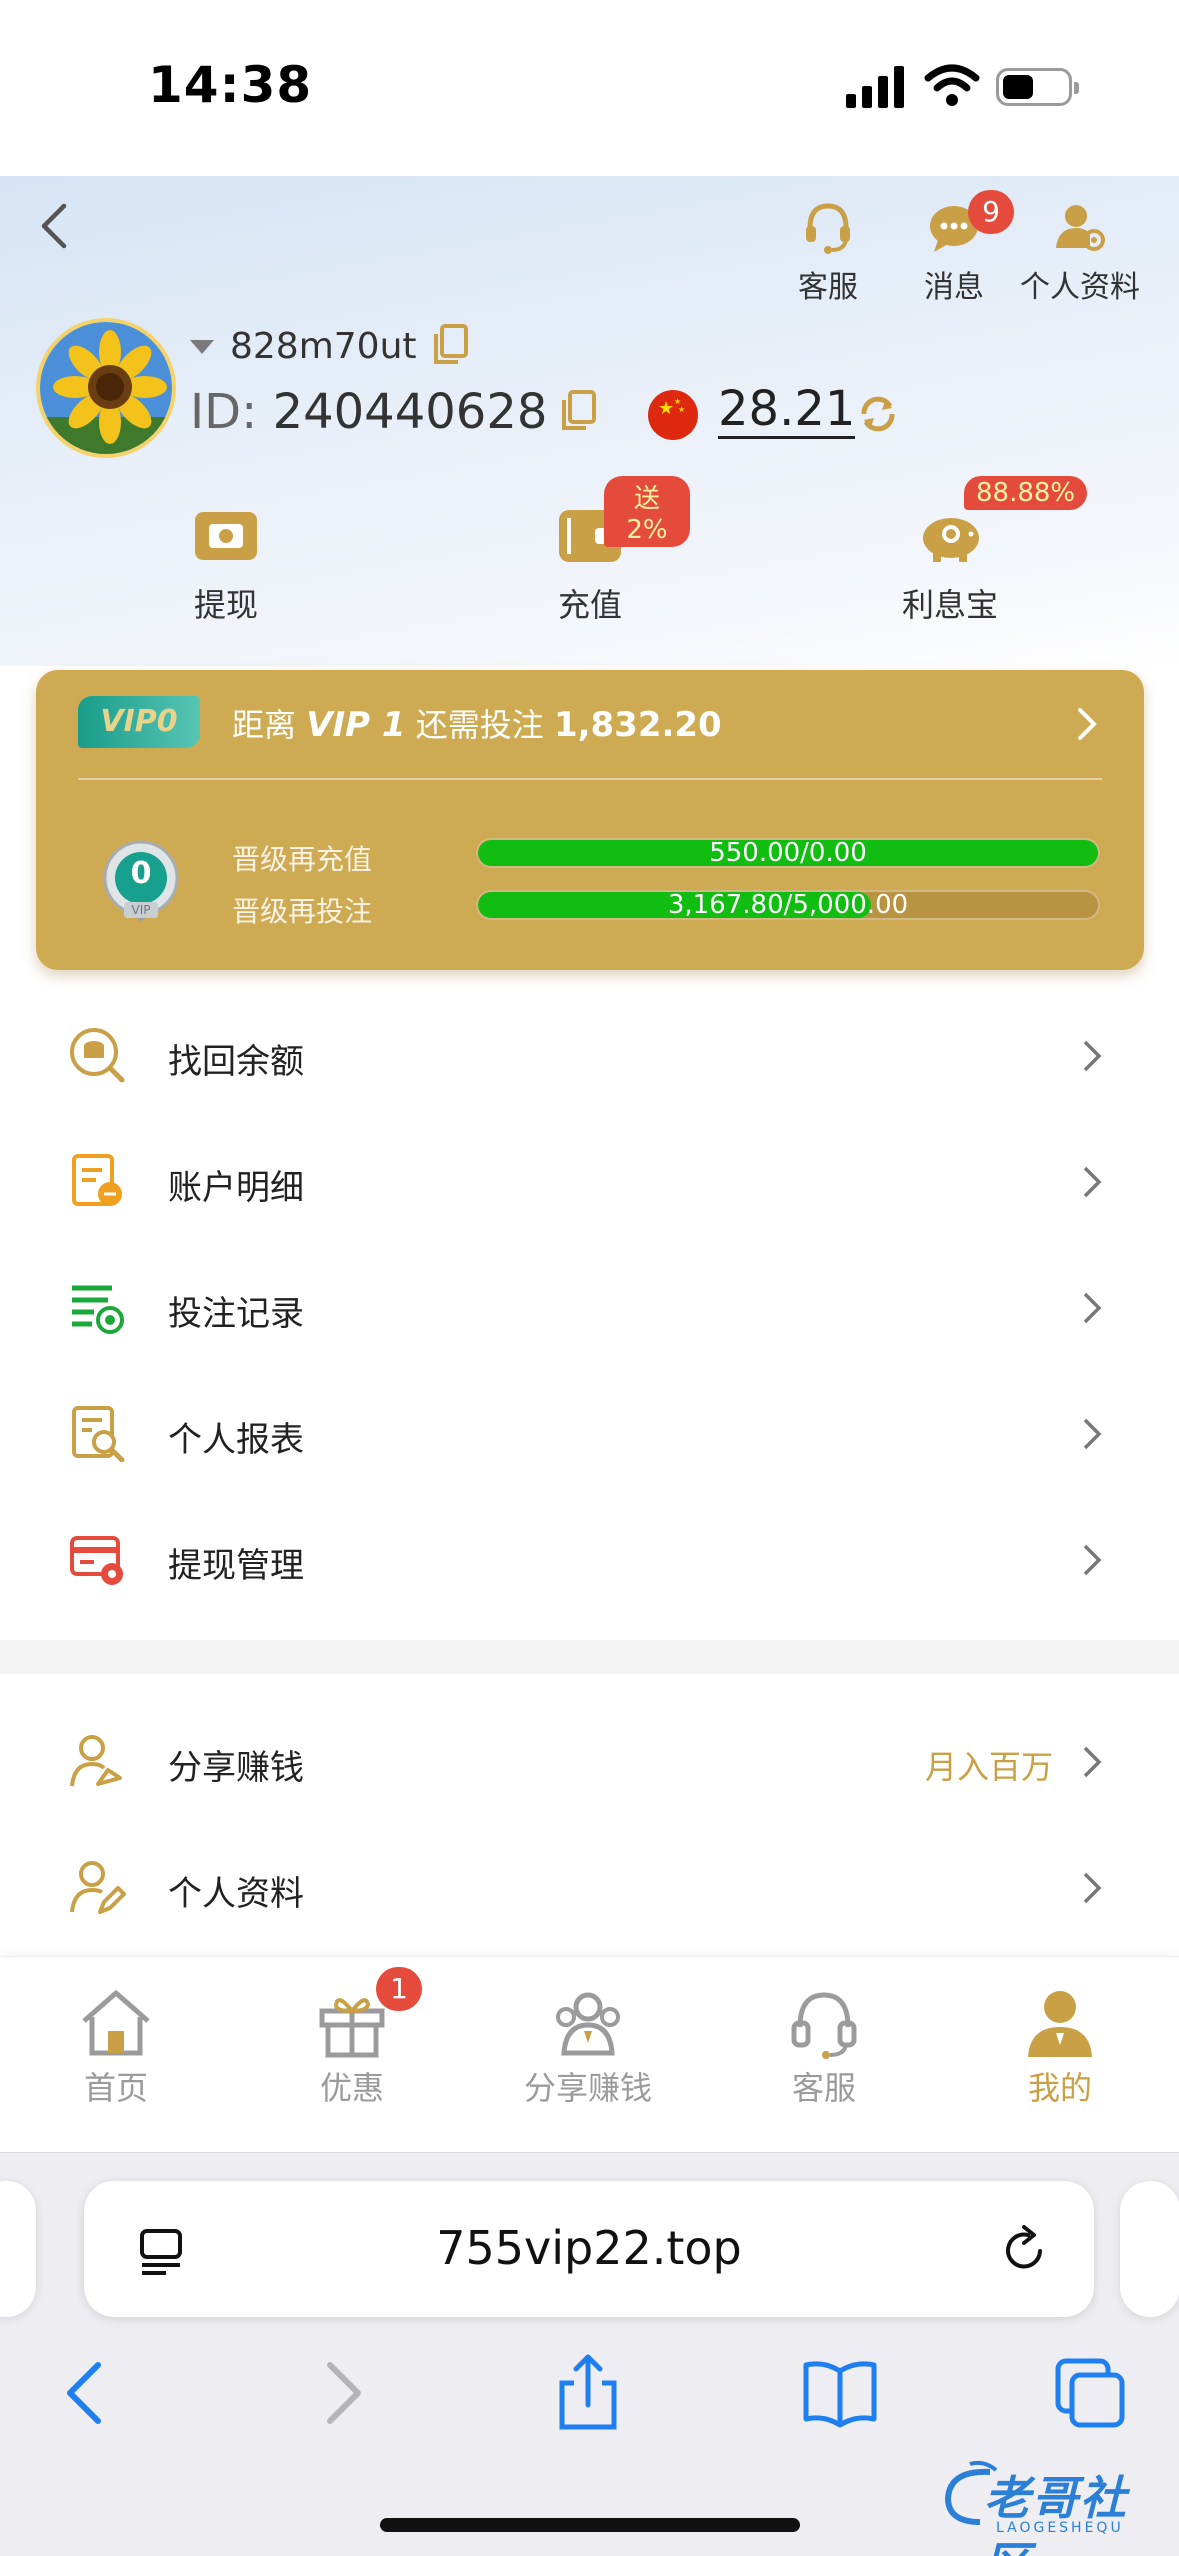  Describe the element at coordinates (202, 347) in the screenshot. I see `account-switch-caret-icon` at that location.